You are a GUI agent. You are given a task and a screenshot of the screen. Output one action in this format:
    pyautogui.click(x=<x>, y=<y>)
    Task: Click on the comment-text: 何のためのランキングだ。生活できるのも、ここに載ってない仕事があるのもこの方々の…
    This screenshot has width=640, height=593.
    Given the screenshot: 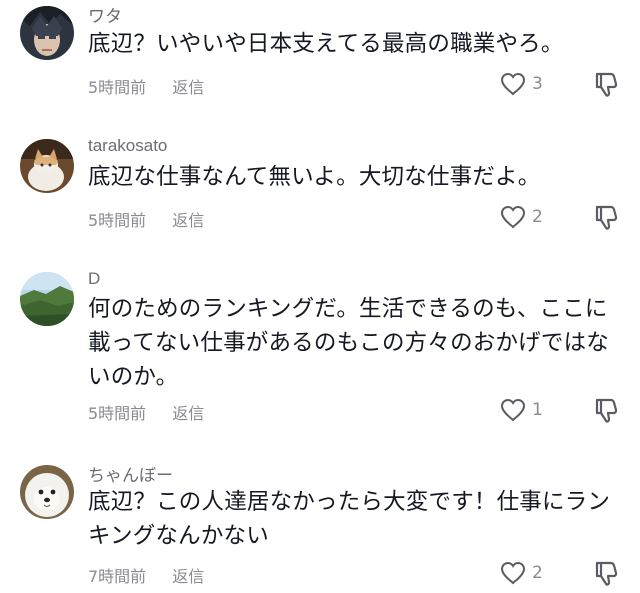 What is the action you would take?
    pyautogui.click(x=348, y=343)
    